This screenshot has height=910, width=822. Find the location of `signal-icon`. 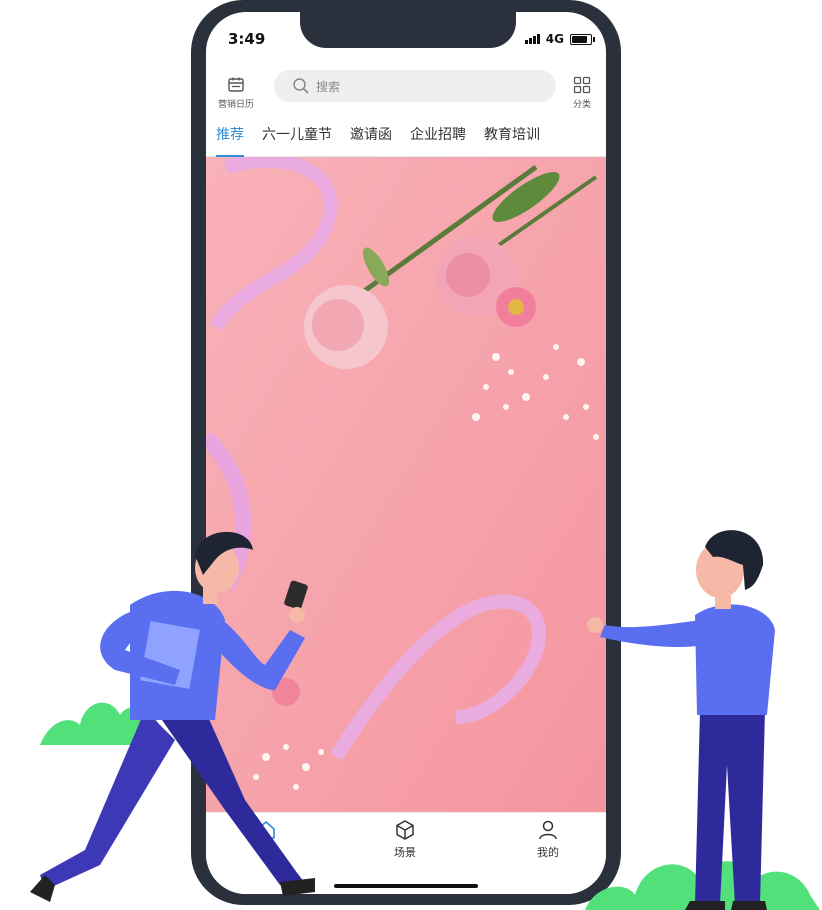

signal-icon is located at coordinates (532, 39).